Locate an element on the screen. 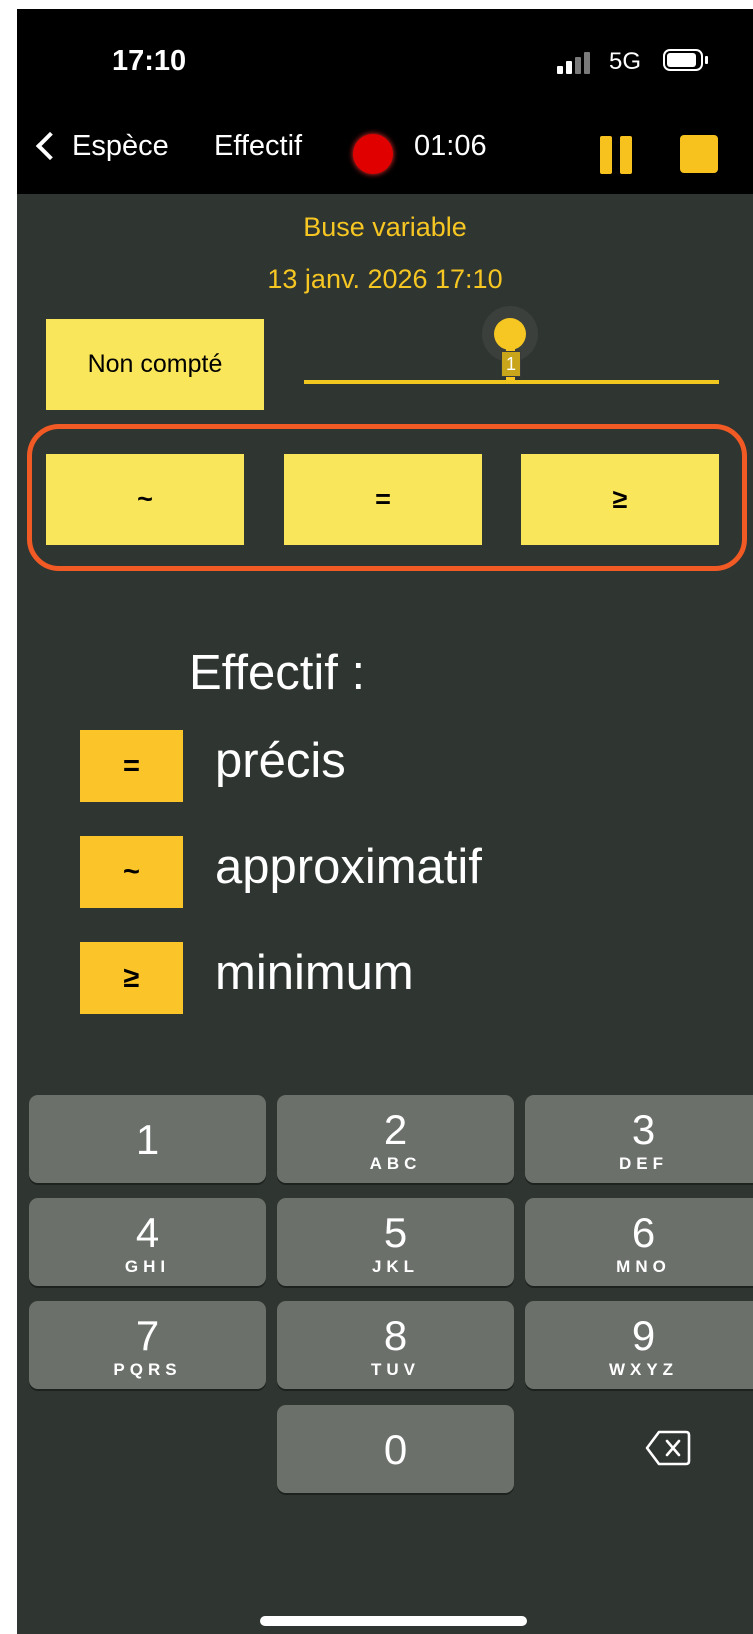  key-7: 7 PQRS is located at coordinates (147, 1345).